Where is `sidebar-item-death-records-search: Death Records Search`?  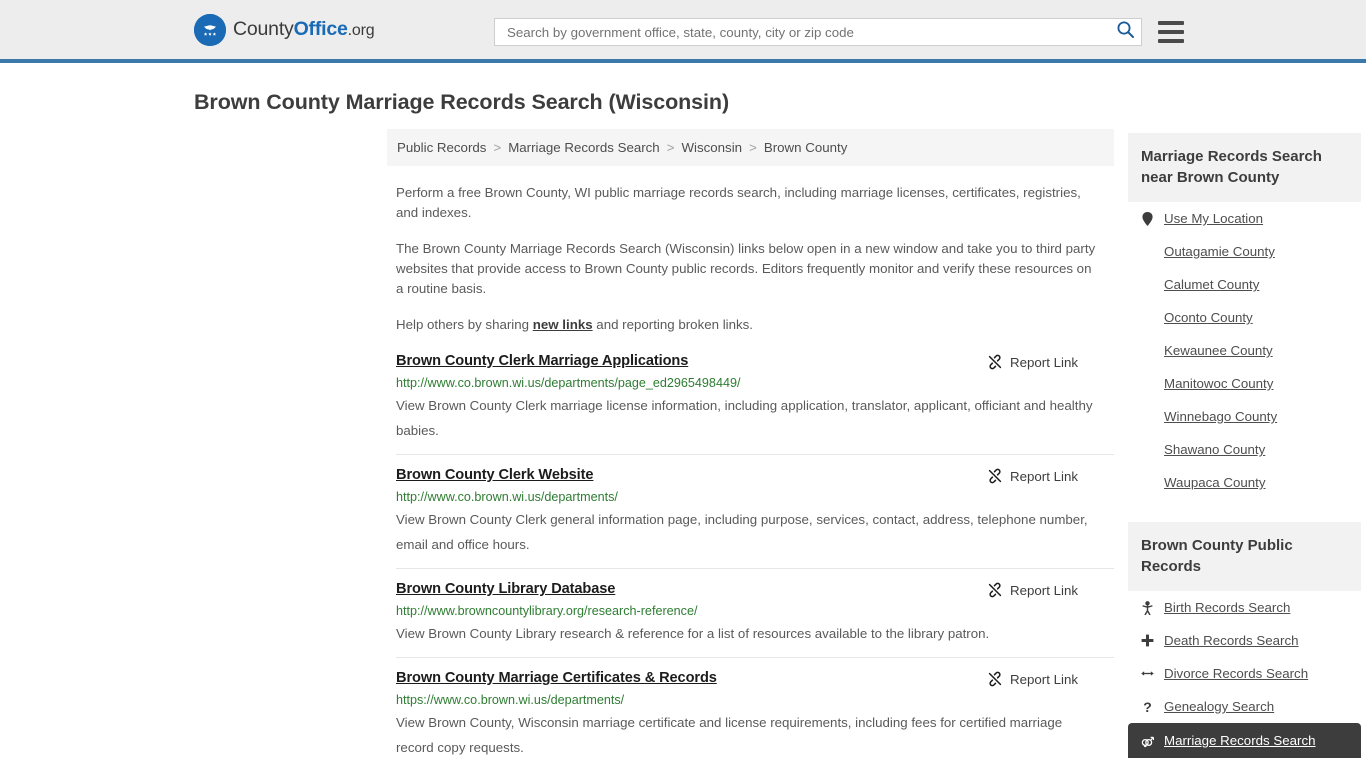 sidebar-item-death-records-search: Death Records Search is located at coordinates (1244, 640).